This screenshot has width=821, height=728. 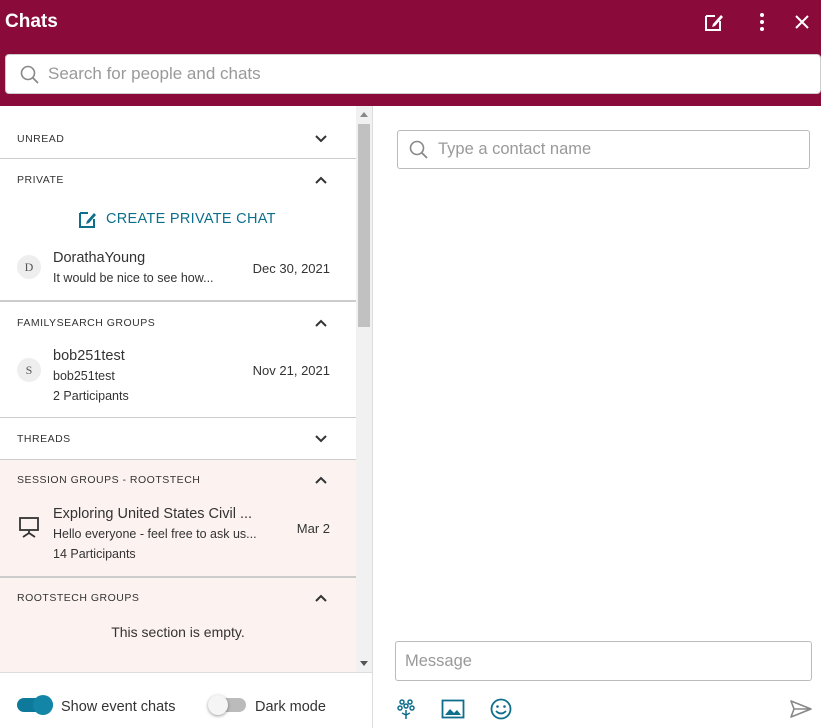 I want to click on search-bar, so click(x=413, y=74).